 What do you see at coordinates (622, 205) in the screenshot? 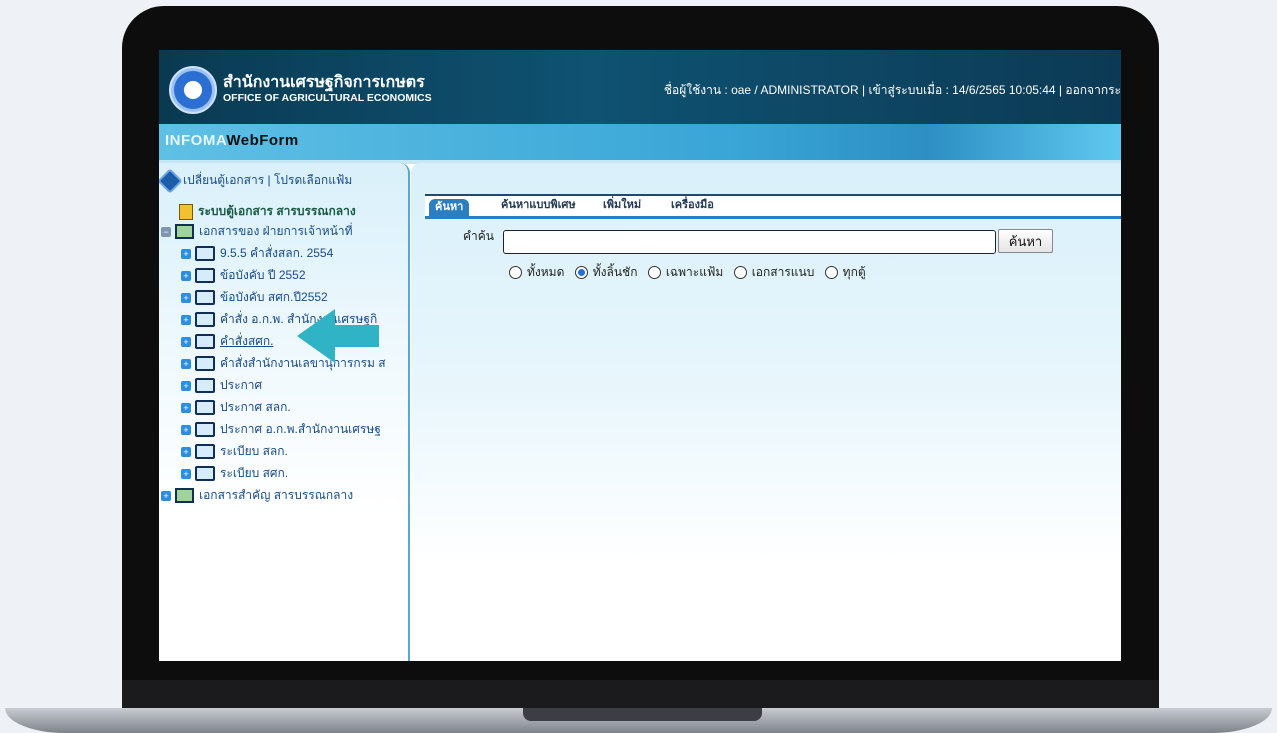
I see `tab-add-new: เพิ่มใหม่` at bounding box center [622, 205].